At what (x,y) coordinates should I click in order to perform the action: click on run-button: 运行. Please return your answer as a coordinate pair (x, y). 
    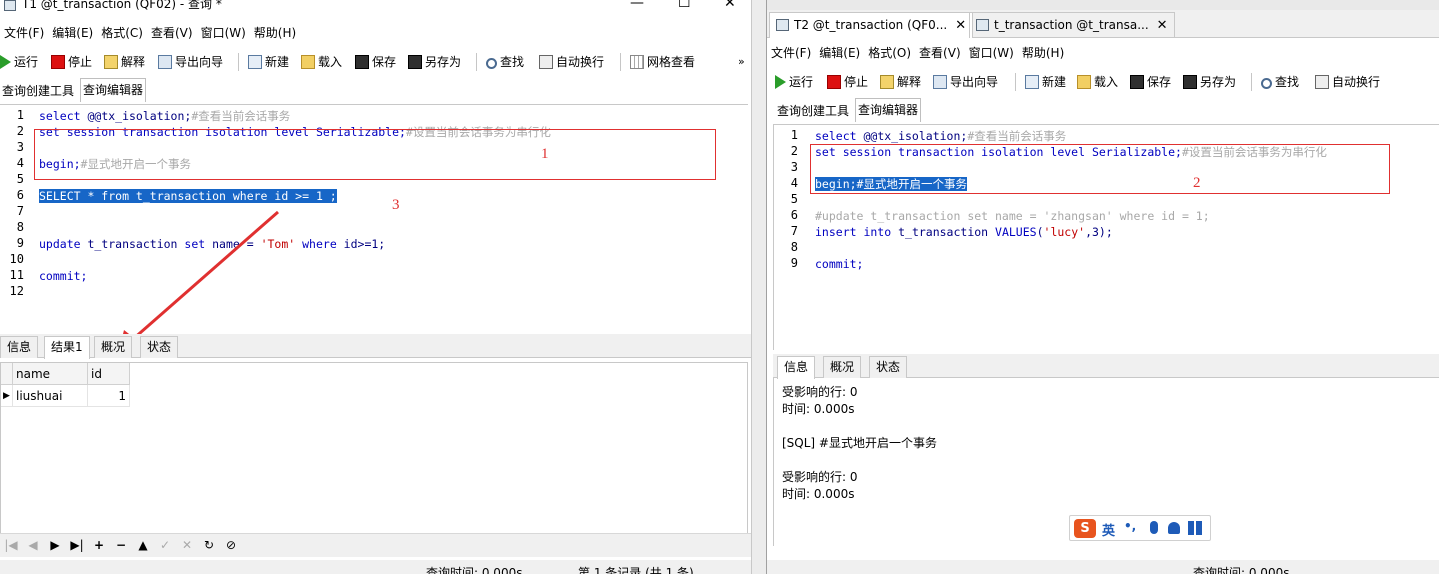
    Looking at the image, I should click on (794, 82).